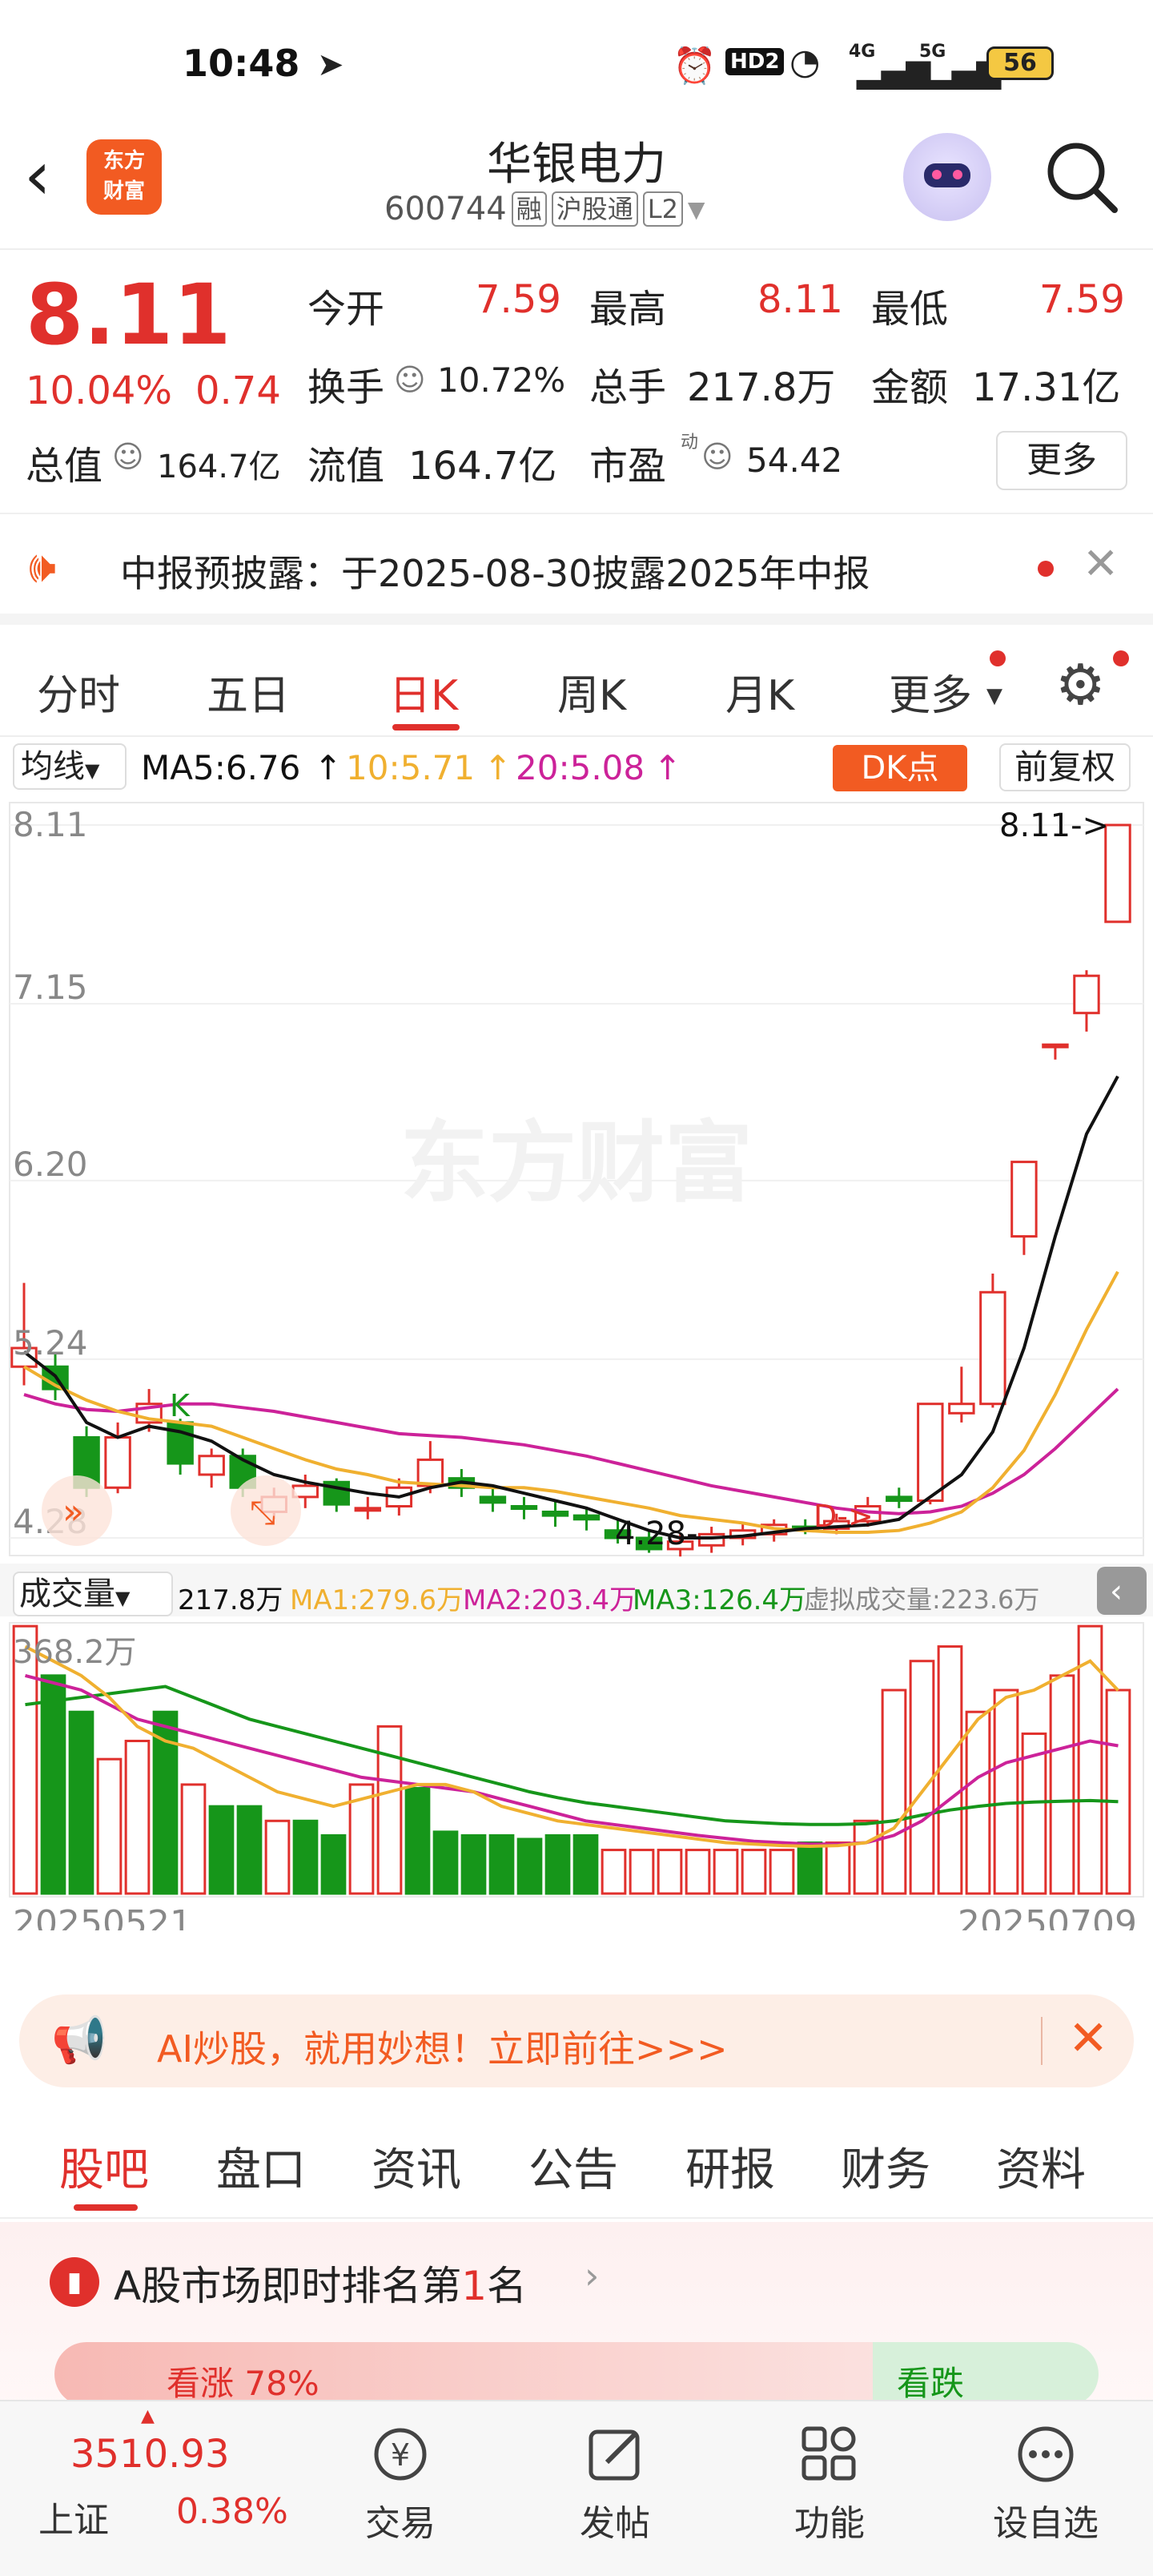 This screenshot has height=2576, width=1153. What do you see at coordinates (755, 62) in the screenshot?
I see `hd-icon: HD2` at bounding box center [755, 62].